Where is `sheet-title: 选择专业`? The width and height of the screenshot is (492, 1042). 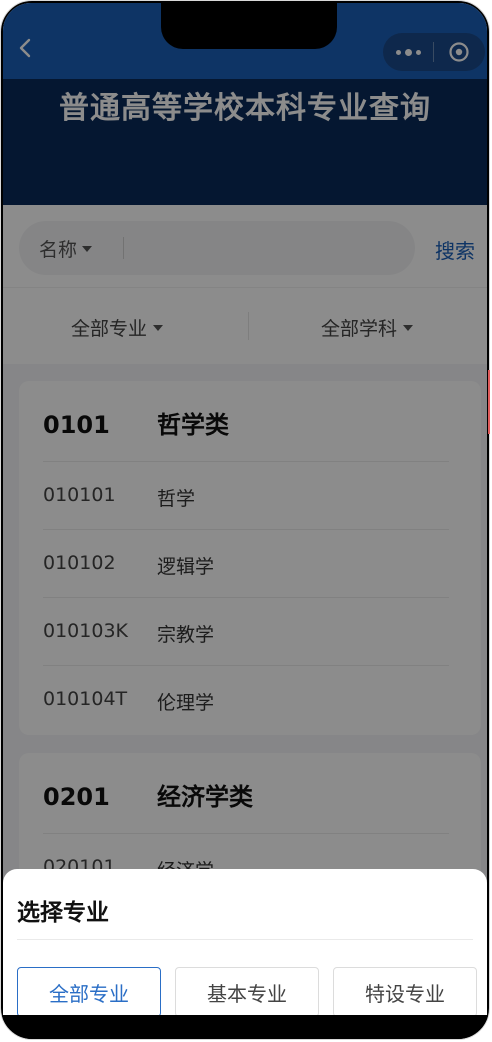 sheet-title: 选择专业 is located at coordinates (63, 913).